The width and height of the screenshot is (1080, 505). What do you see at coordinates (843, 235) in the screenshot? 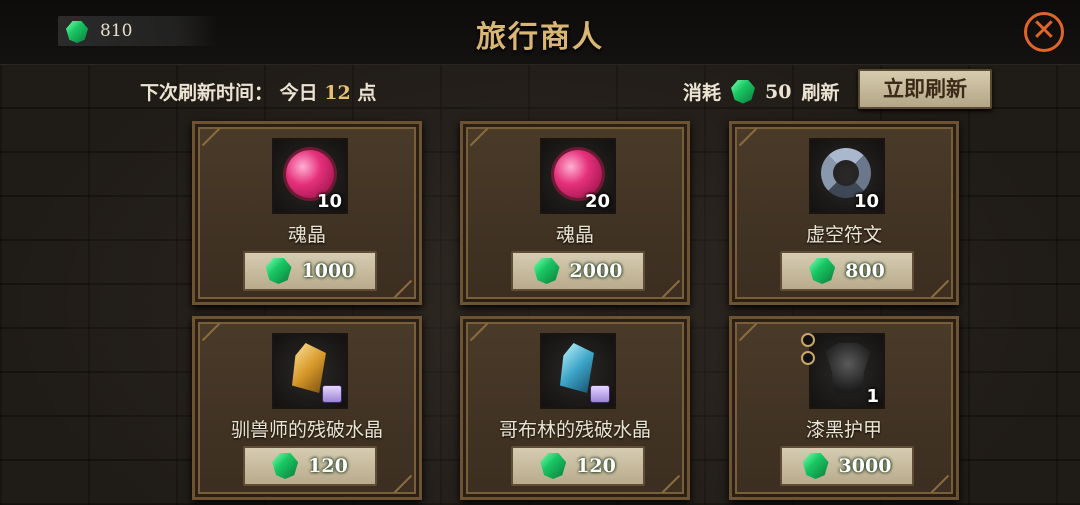
I see `item-name: 虚空符文` at bounding box center [843, 235].